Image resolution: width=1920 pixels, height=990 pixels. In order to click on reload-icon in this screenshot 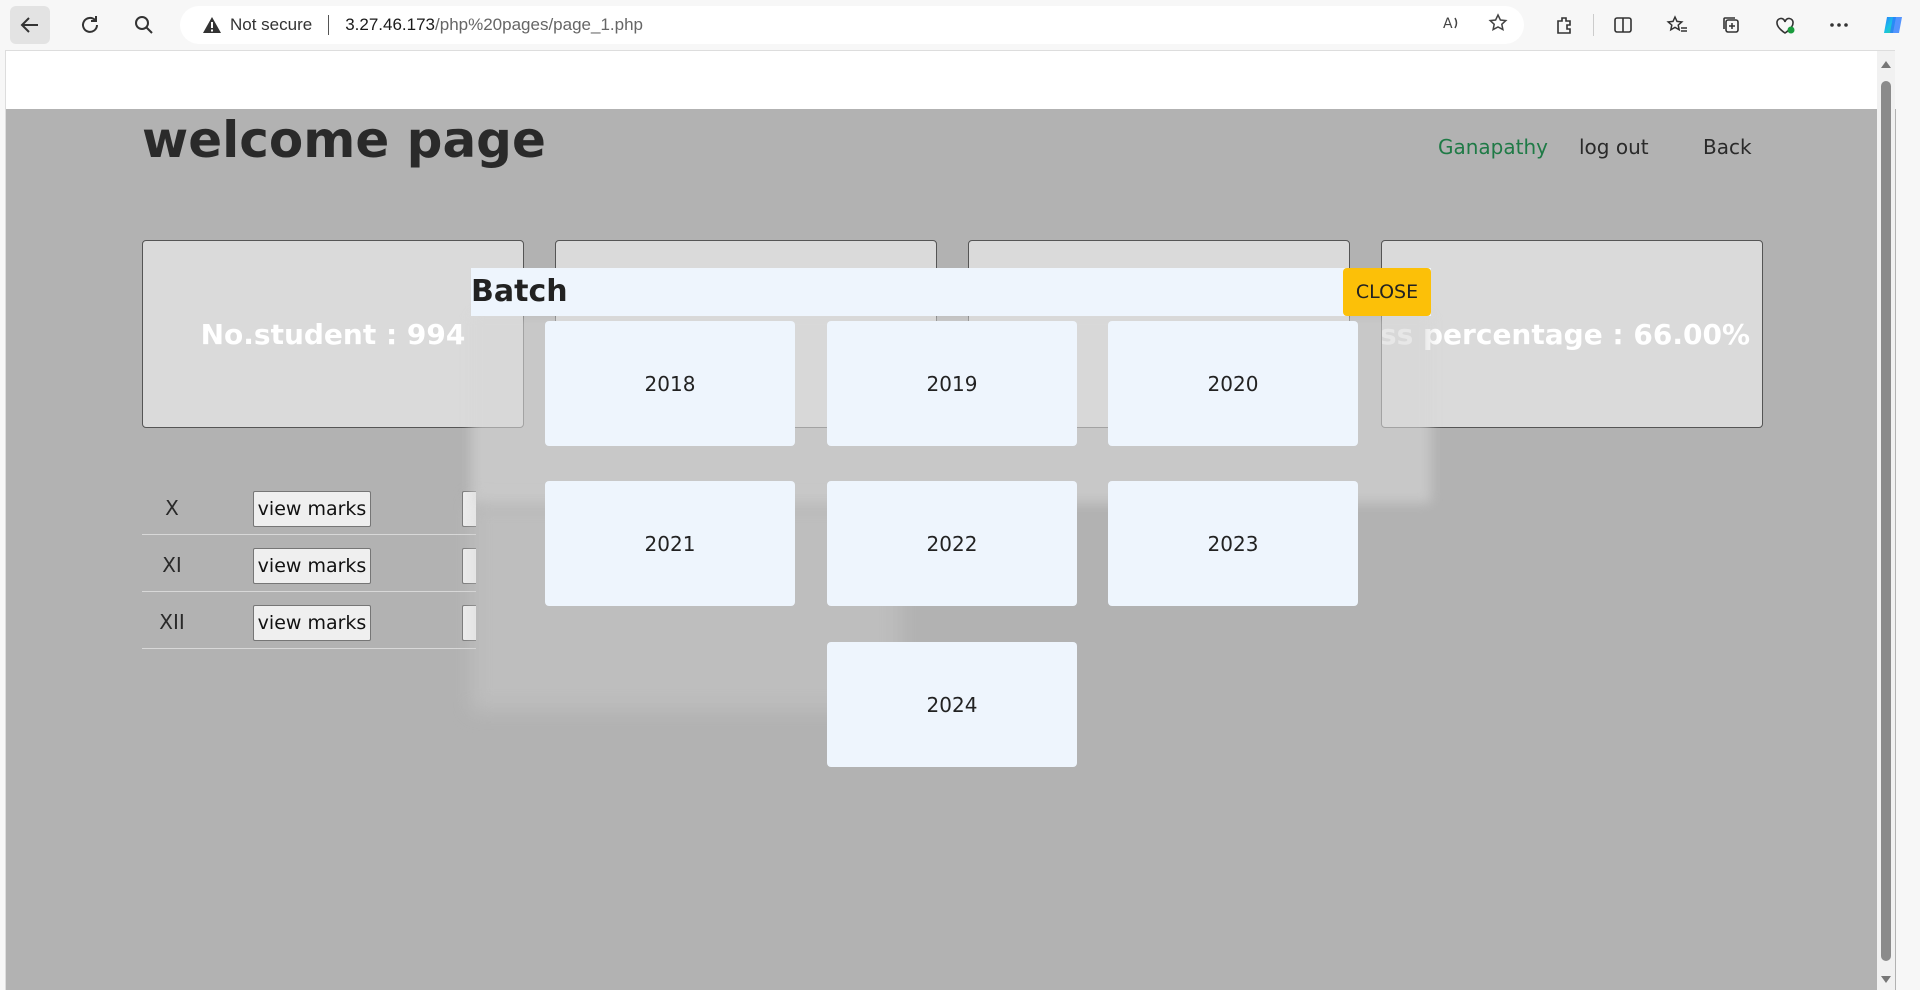, I will do `click(90, 25)`.